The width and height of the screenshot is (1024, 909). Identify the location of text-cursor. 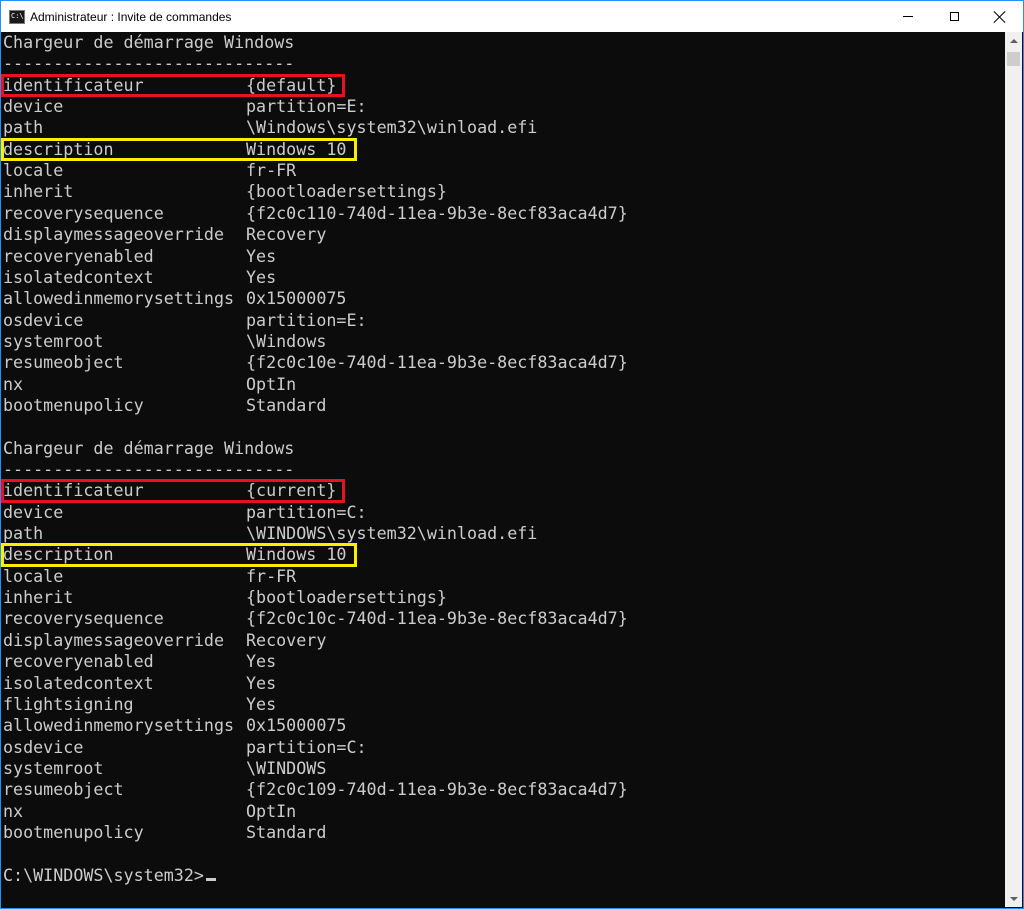
(210, 879).